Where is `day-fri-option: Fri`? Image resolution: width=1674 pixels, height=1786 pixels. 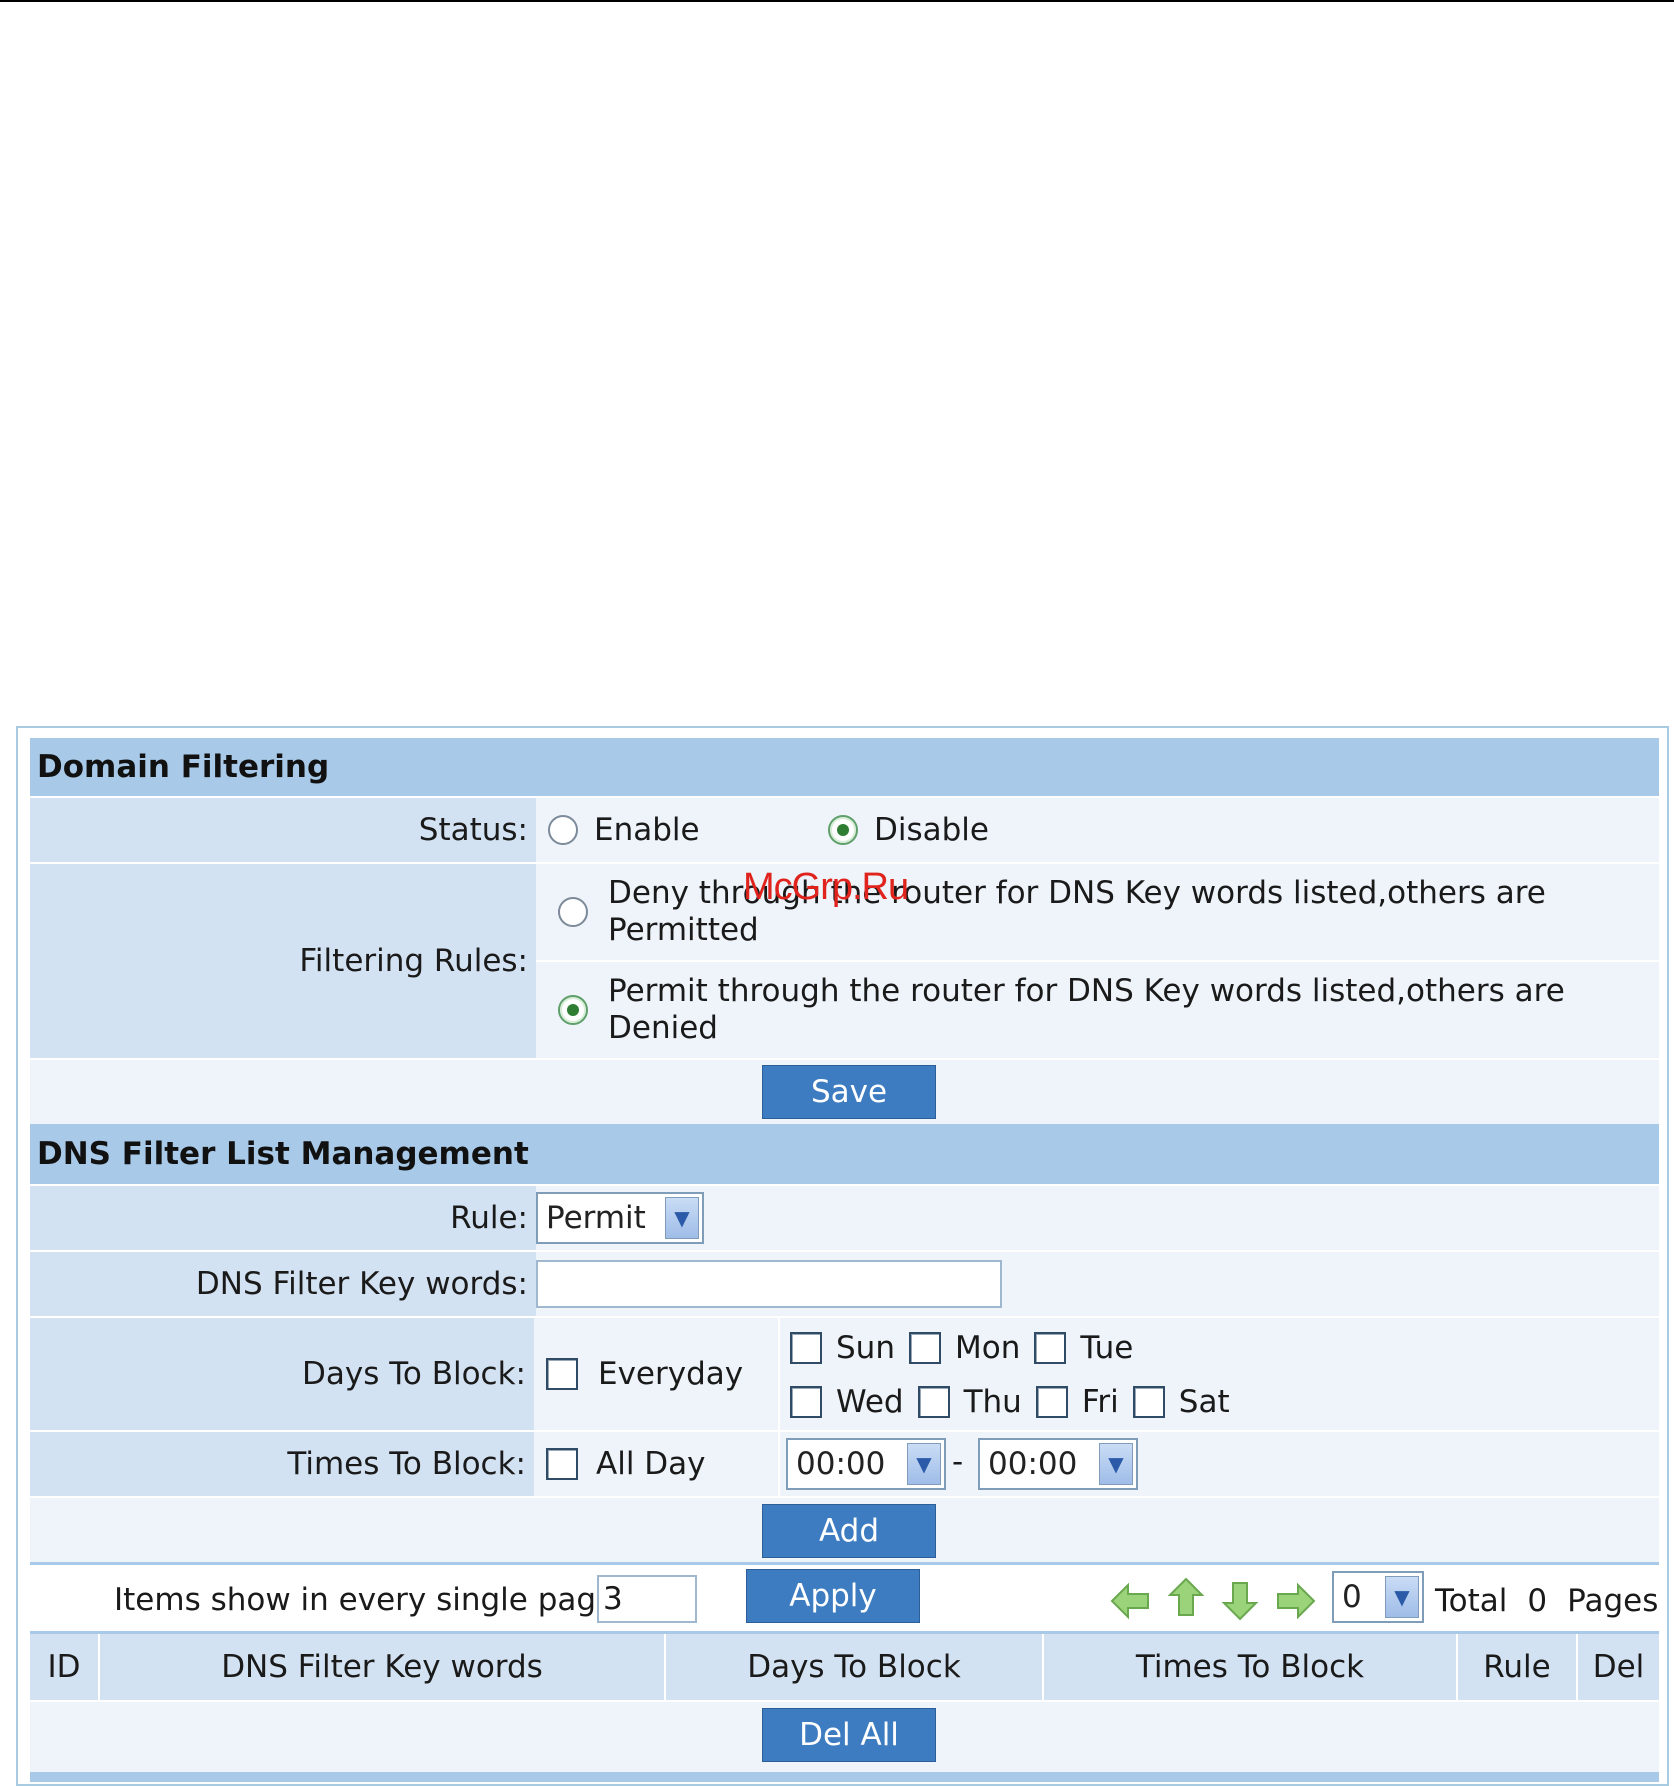
day-fri-option: Fri is located at coordinates (1077, 1402).